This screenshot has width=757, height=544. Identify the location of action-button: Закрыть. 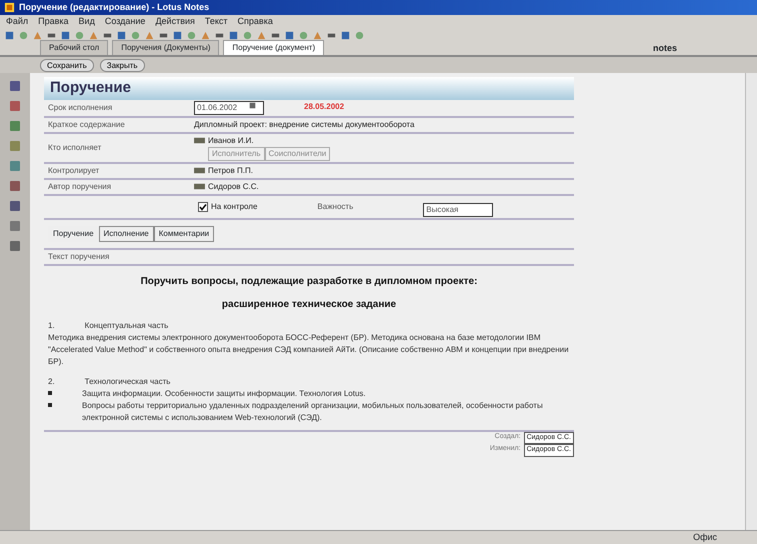
(122, 65).